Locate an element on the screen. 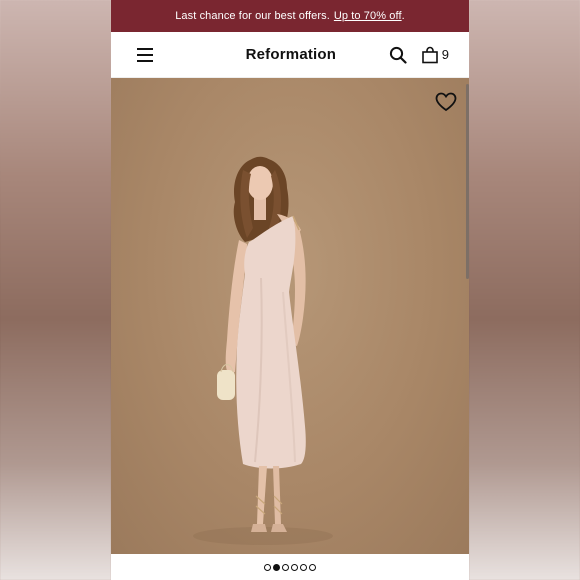  wishlist-button is located at coordinates (446, 104).